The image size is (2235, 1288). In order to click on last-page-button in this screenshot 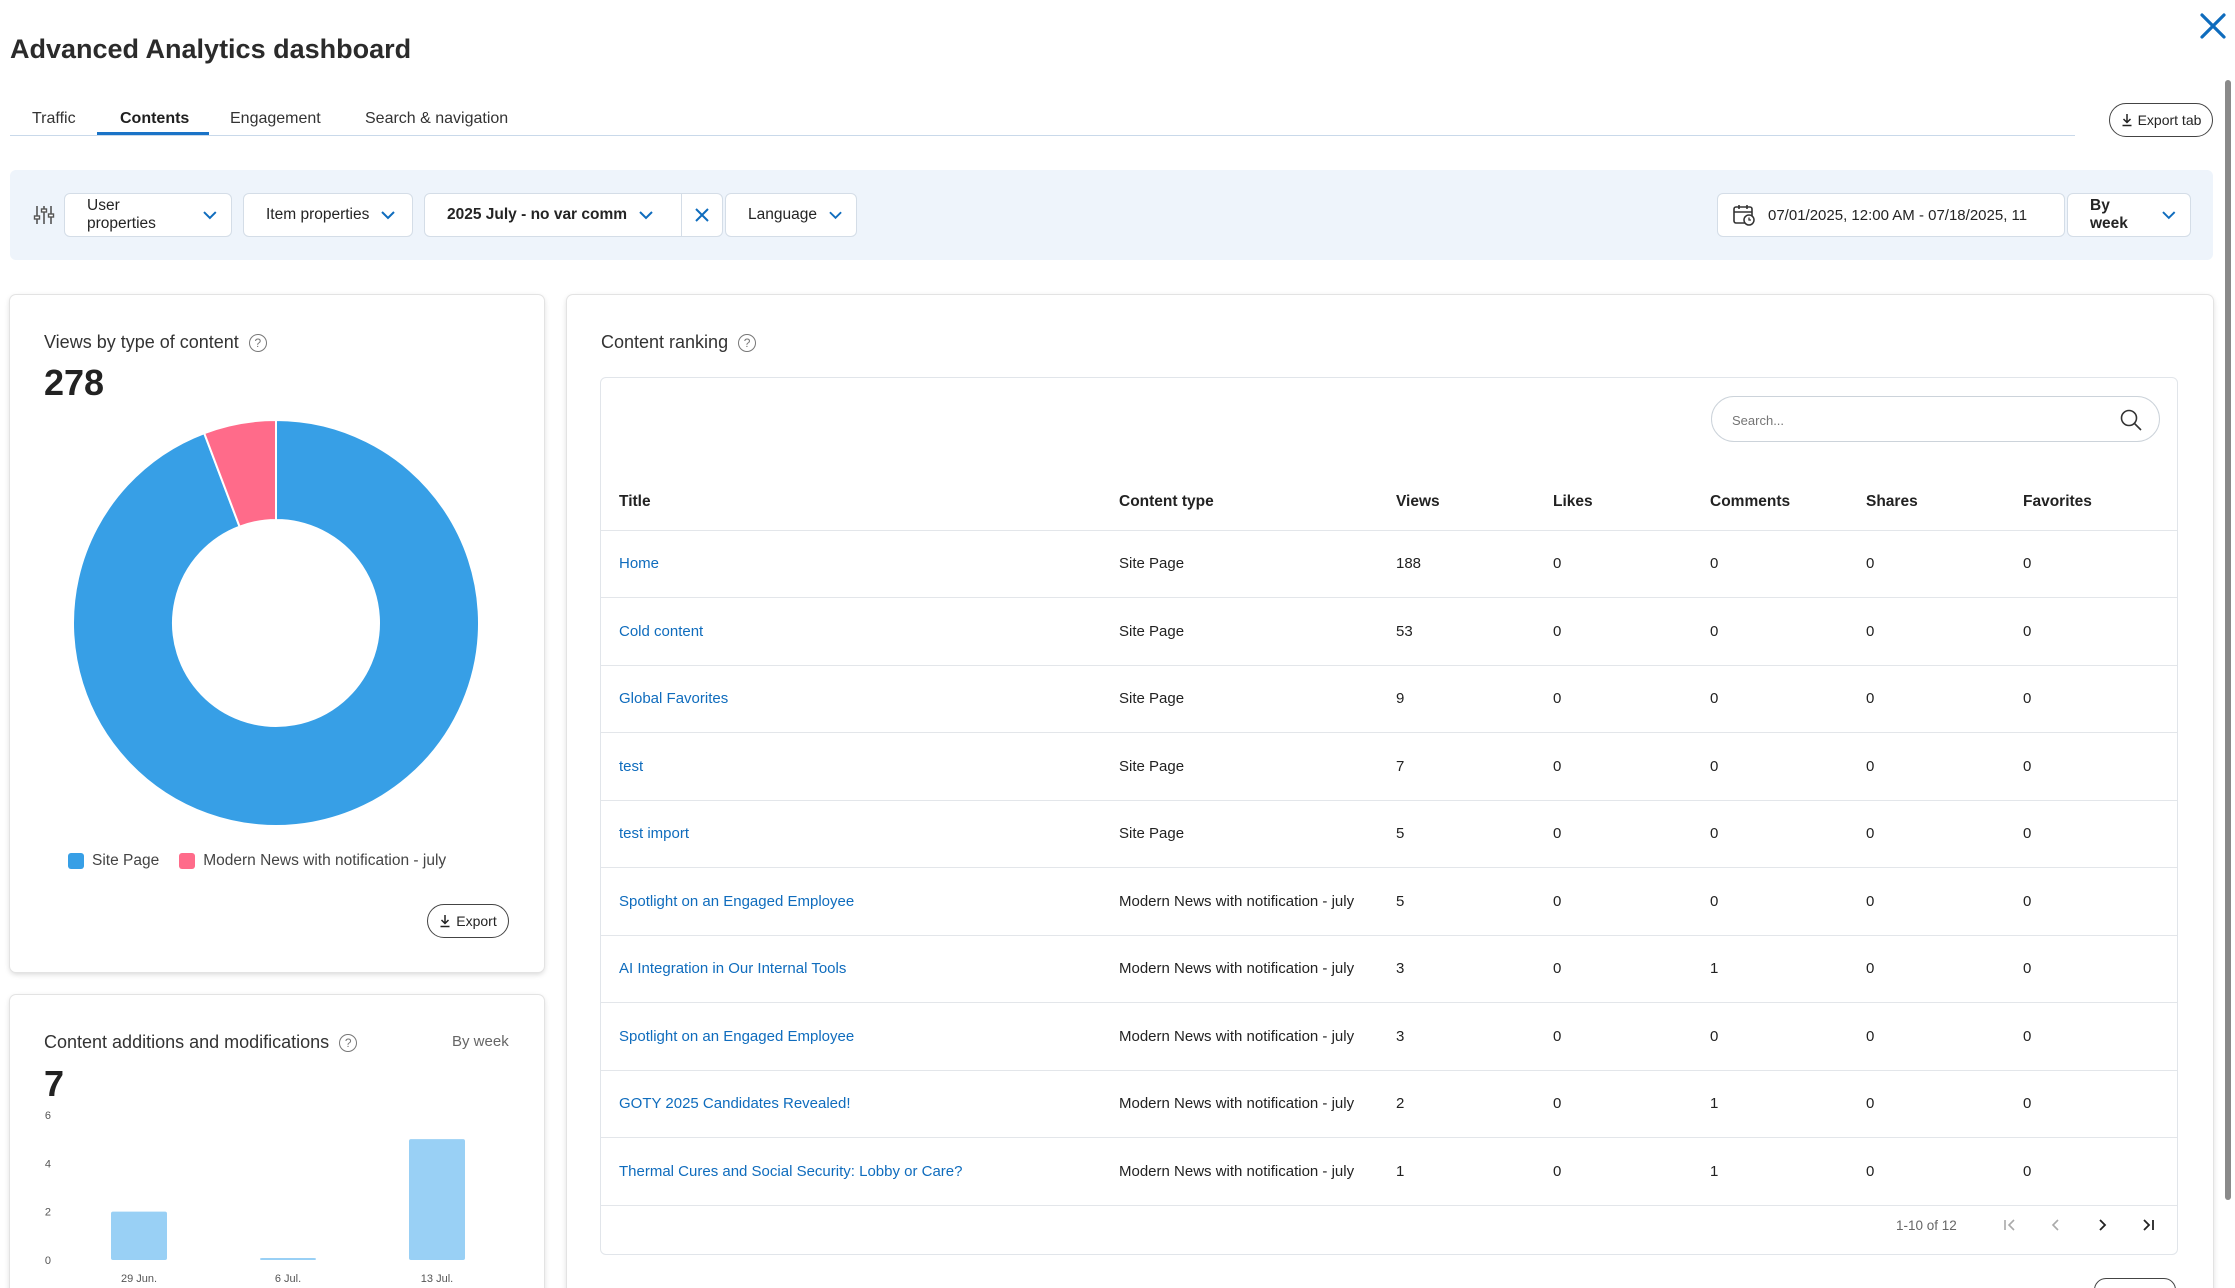, I will do `click(2148, 1225)`.